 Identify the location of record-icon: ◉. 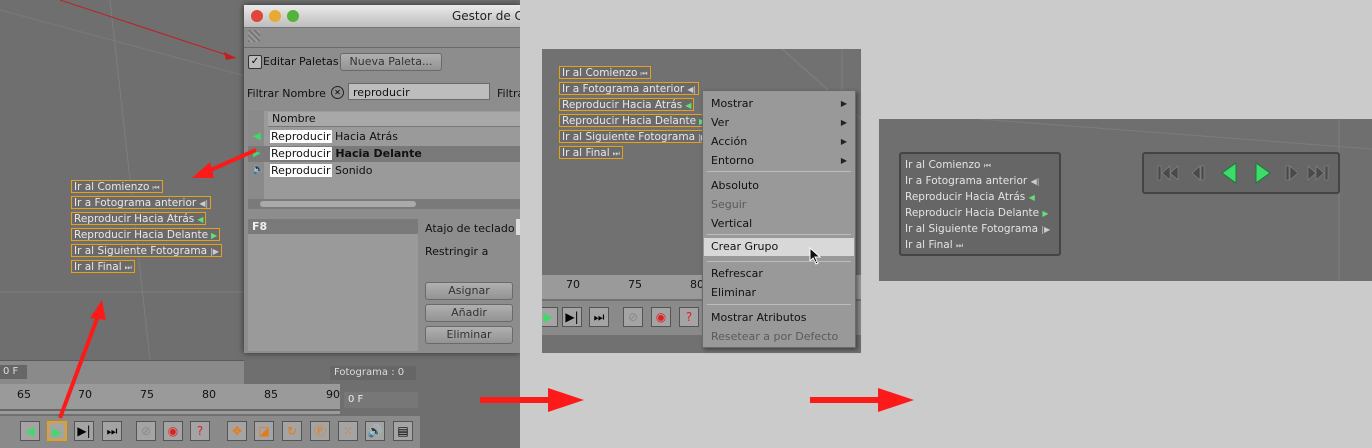
(661, 317).